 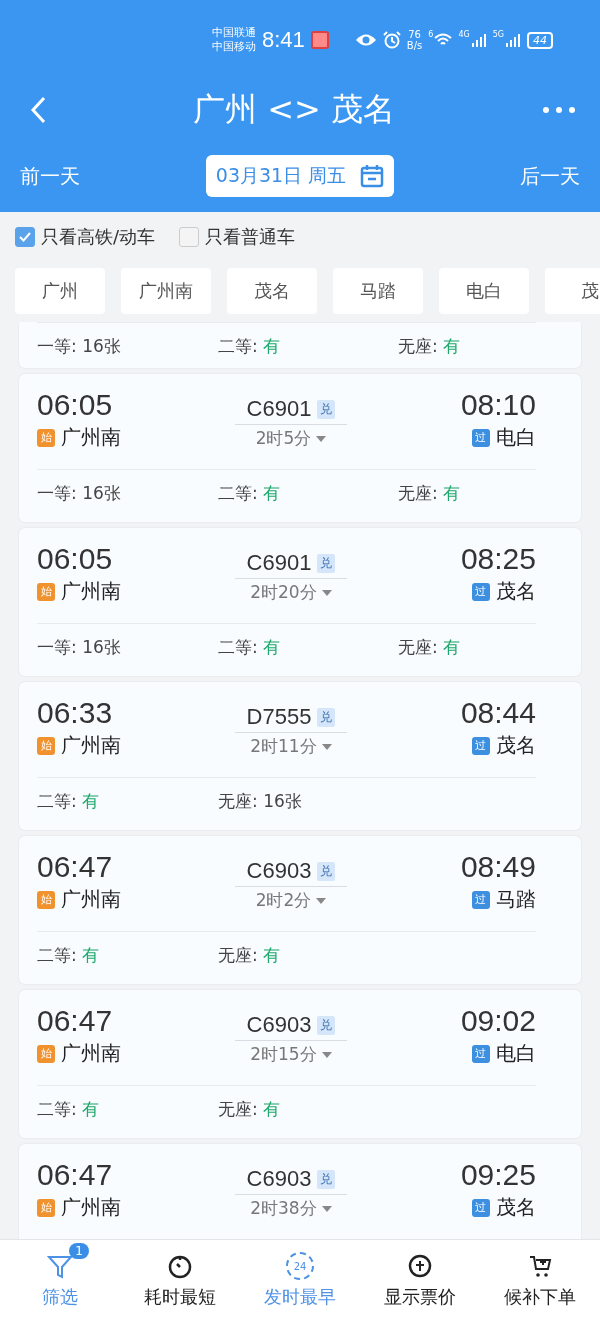 I want to click on arrival-time: 08:49, so click(x=498, y=867).